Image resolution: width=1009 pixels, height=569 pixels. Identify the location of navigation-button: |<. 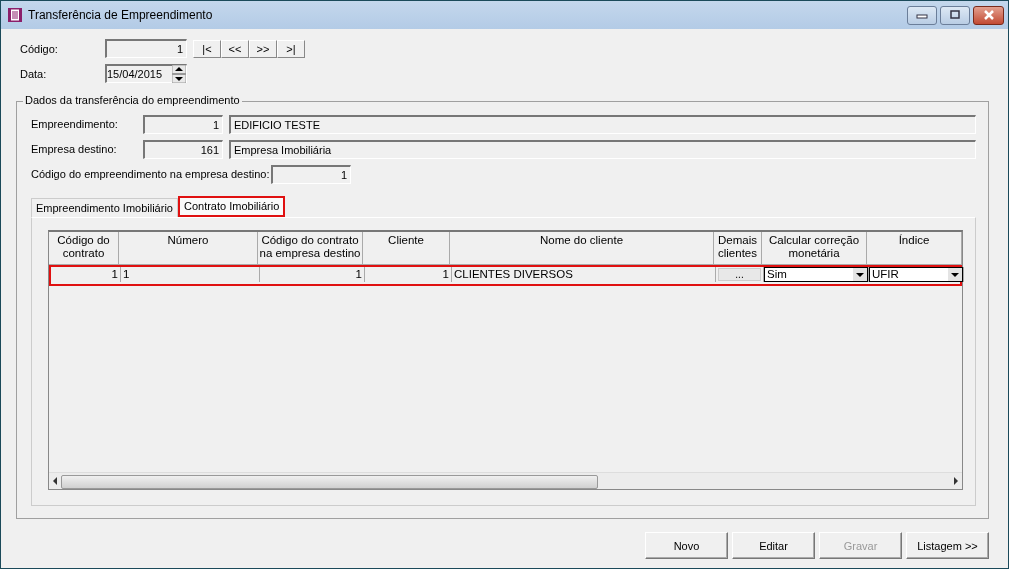
(207, 48).